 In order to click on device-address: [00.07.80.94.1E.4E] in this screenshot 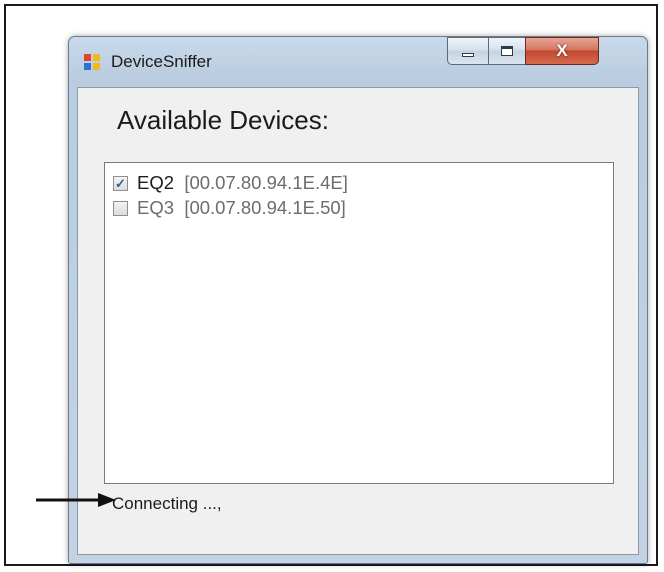, I will do `click(266, 182)`.